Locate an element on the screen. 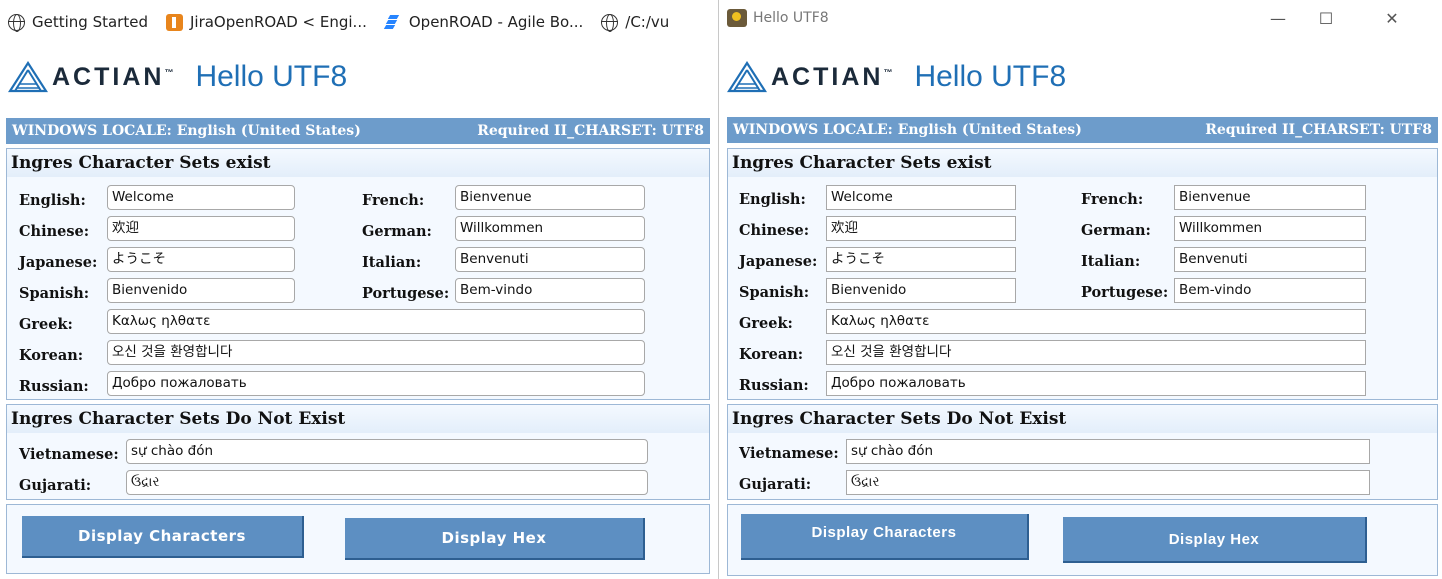  window-title: Hello UTF8 is located at coordinates (791, 18).